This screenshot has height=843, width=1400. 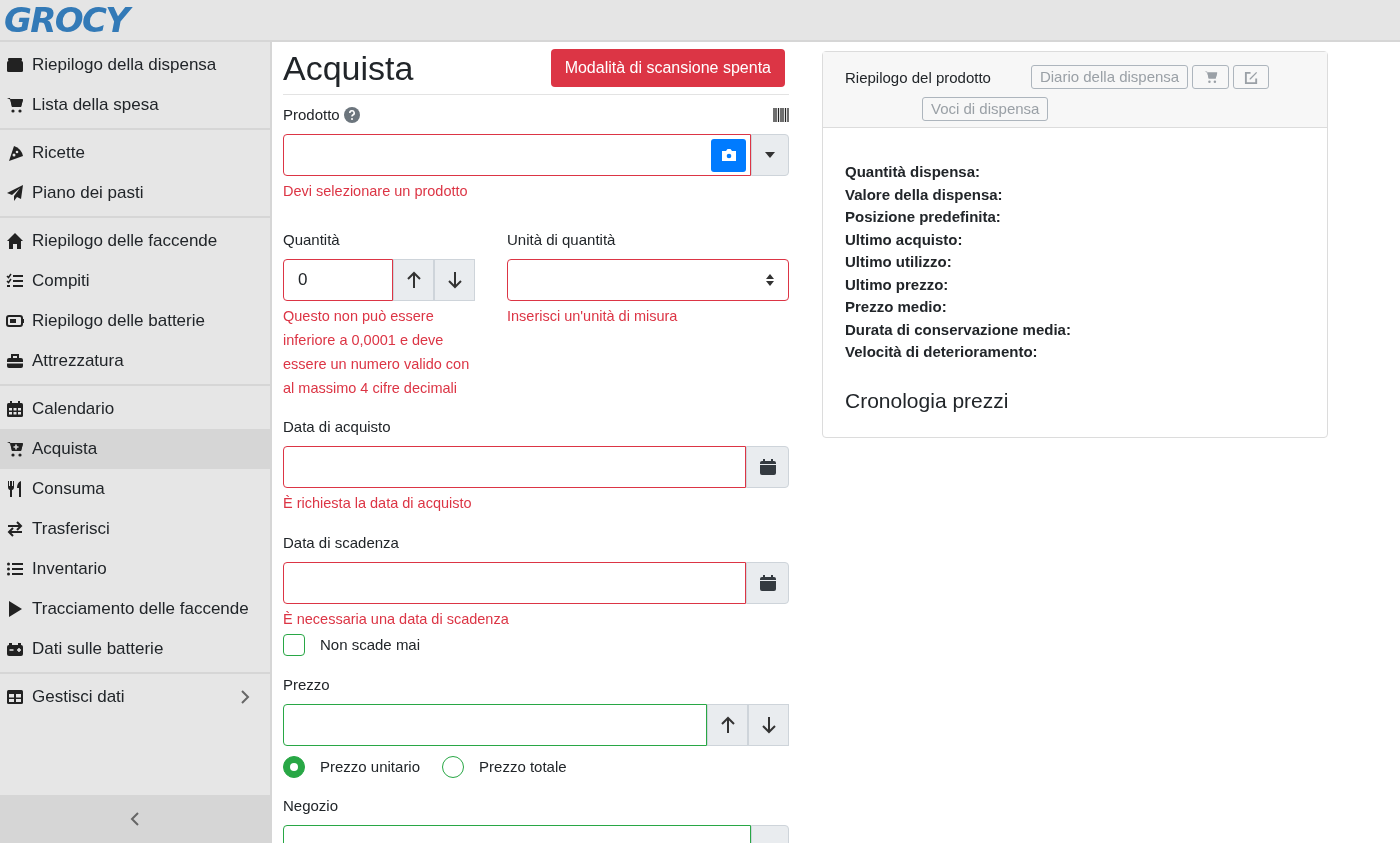 What do you see at coordinates (376, 191) in the screenshot?
I see `error-message: Devi selezionare un prodotto` at bounding box center [376, 191].